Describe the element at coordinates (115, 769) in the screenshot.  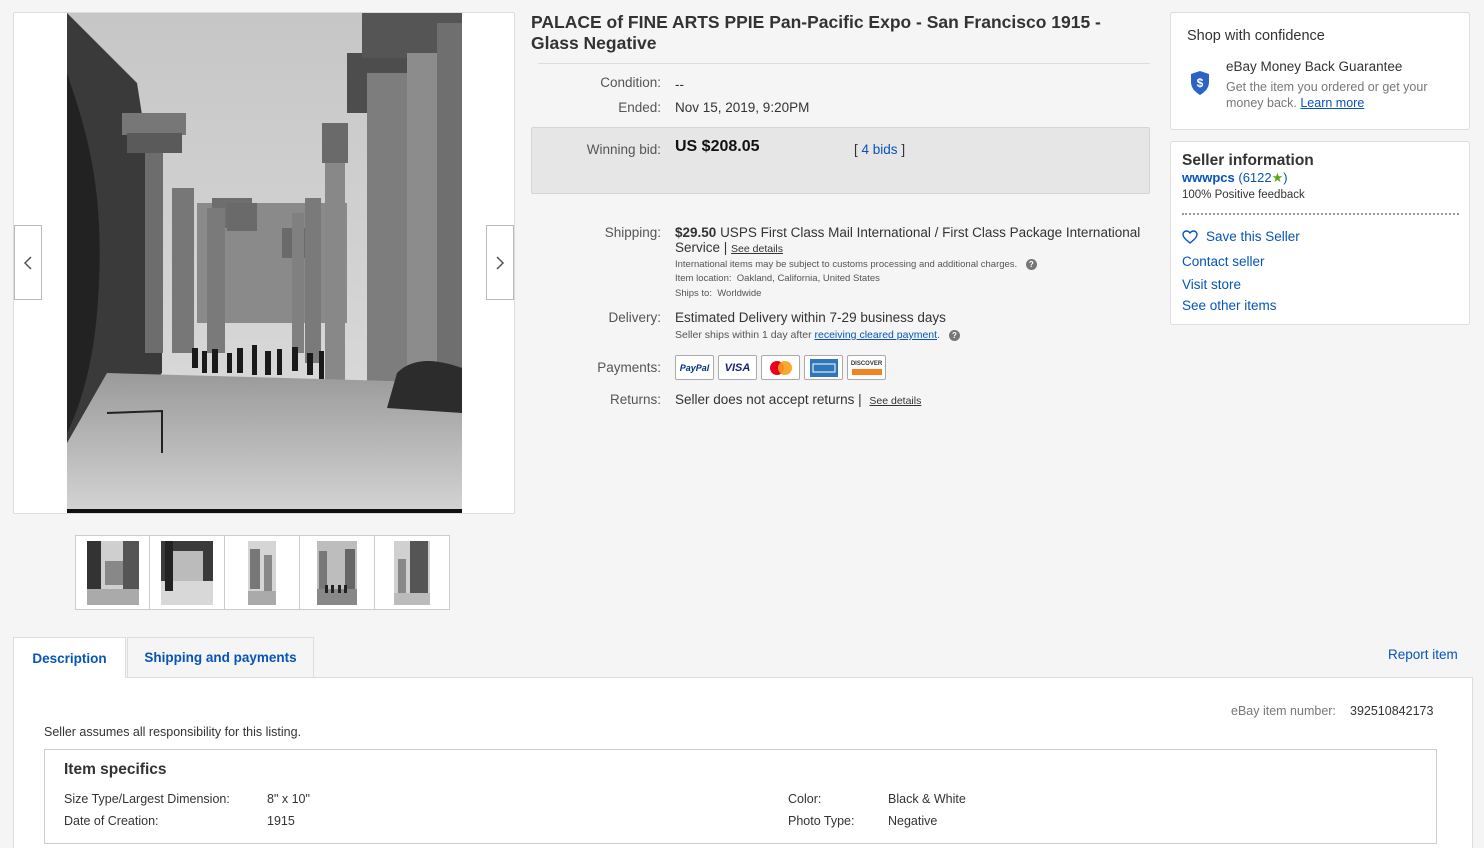
I see `item-specifics-heading: Item specifics` at that location.